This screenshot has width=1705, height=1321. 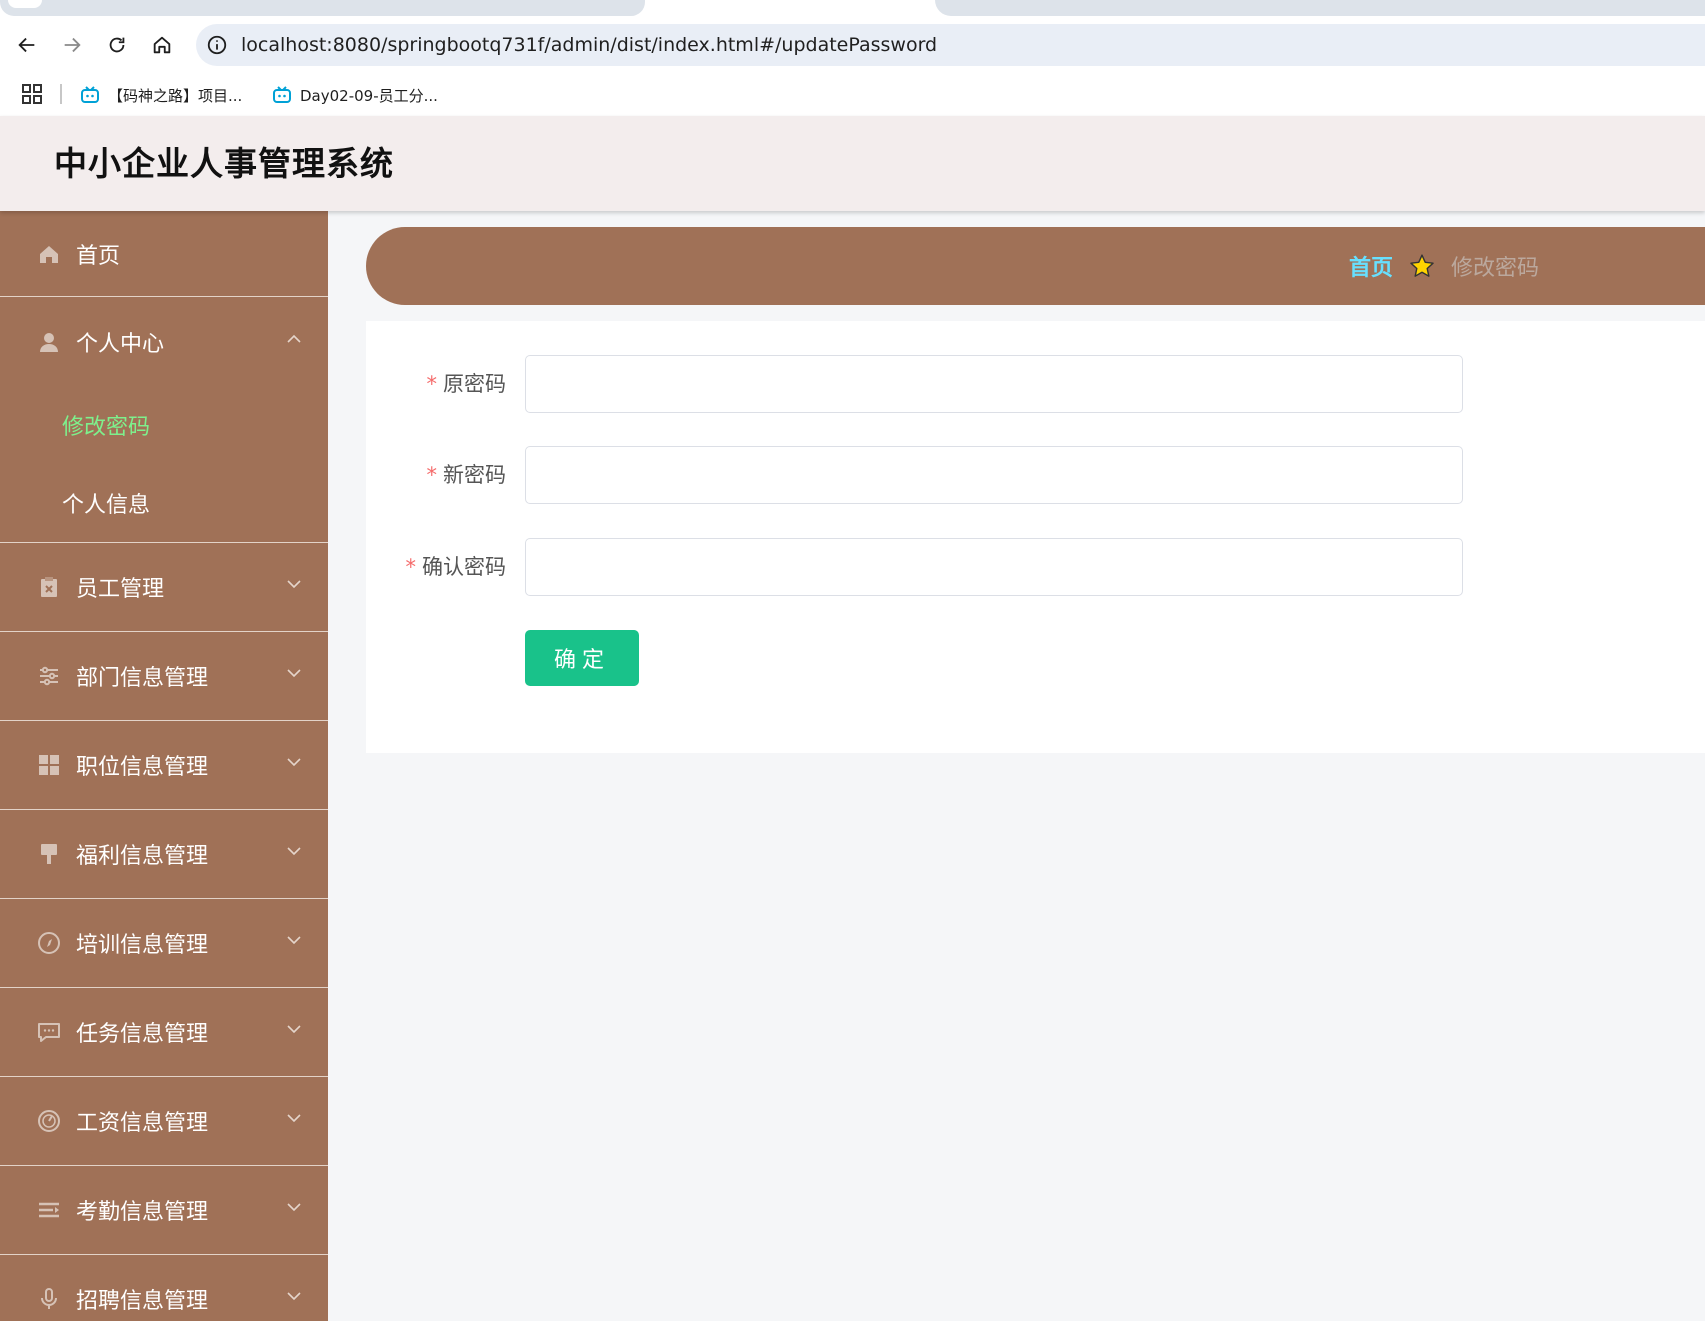 I want to click on sidebar-item-task: 任务信息管理, so click(x=164, y=1032).